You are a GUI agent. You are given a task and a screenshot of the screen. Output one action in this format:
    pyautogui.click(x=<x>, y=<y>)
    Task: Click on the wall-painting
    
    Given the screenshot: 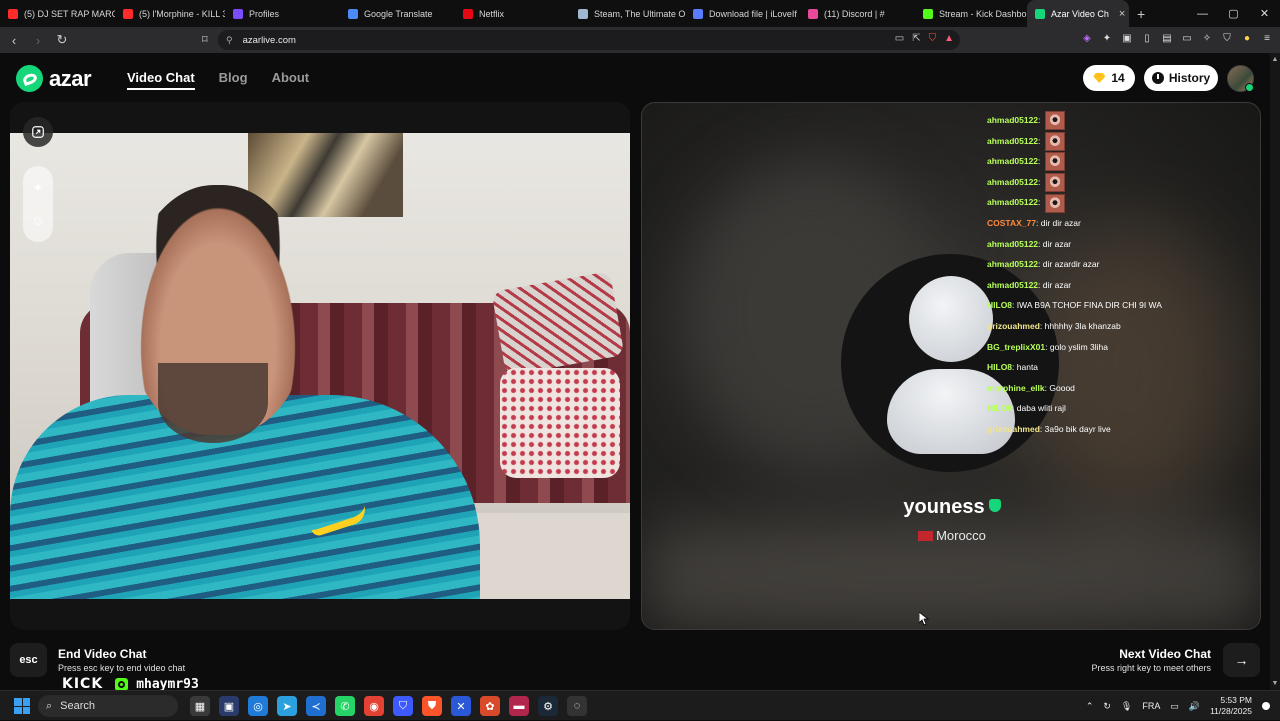 What is the action you would take?
    pyautogui.click(x=325, y=175)
    